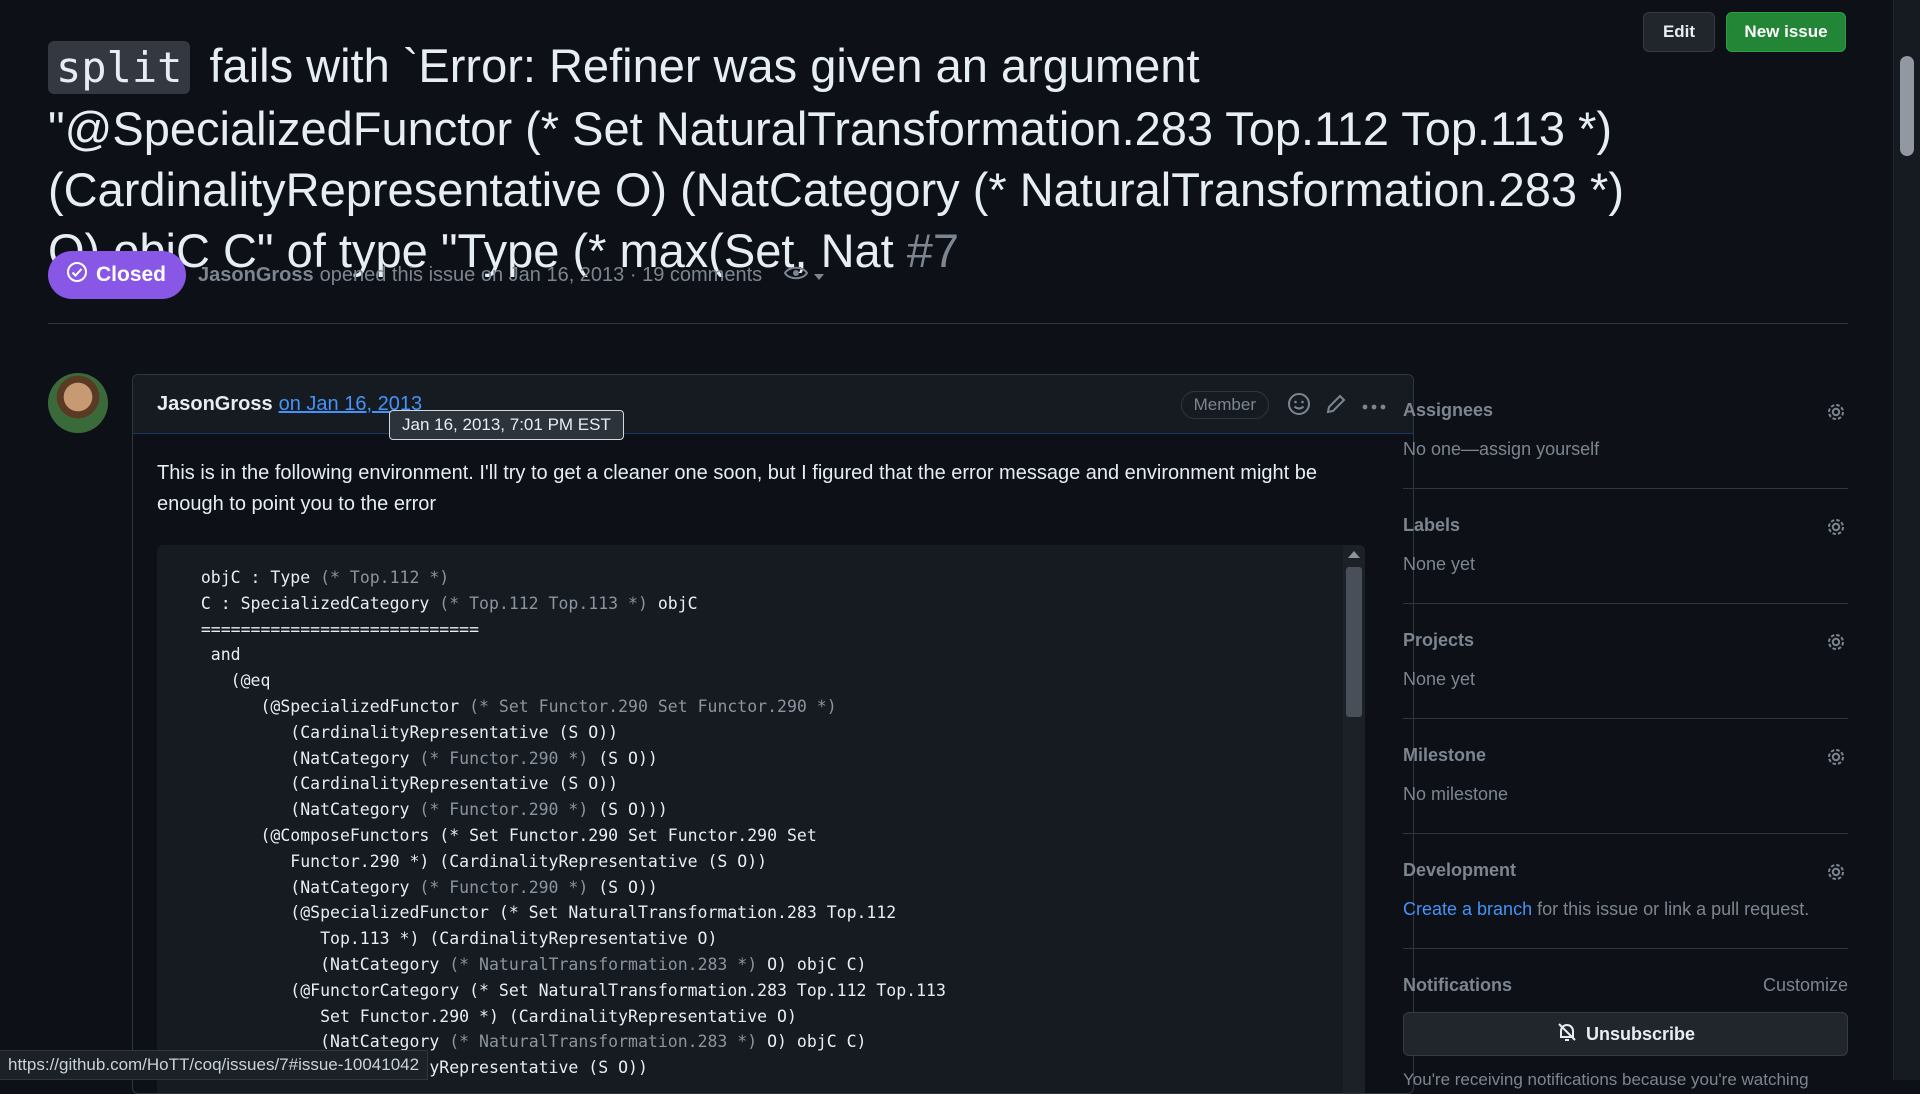 The image size is (1920, 1094). I want to click on issue-author-link: JasonGross, so click(256, 275).